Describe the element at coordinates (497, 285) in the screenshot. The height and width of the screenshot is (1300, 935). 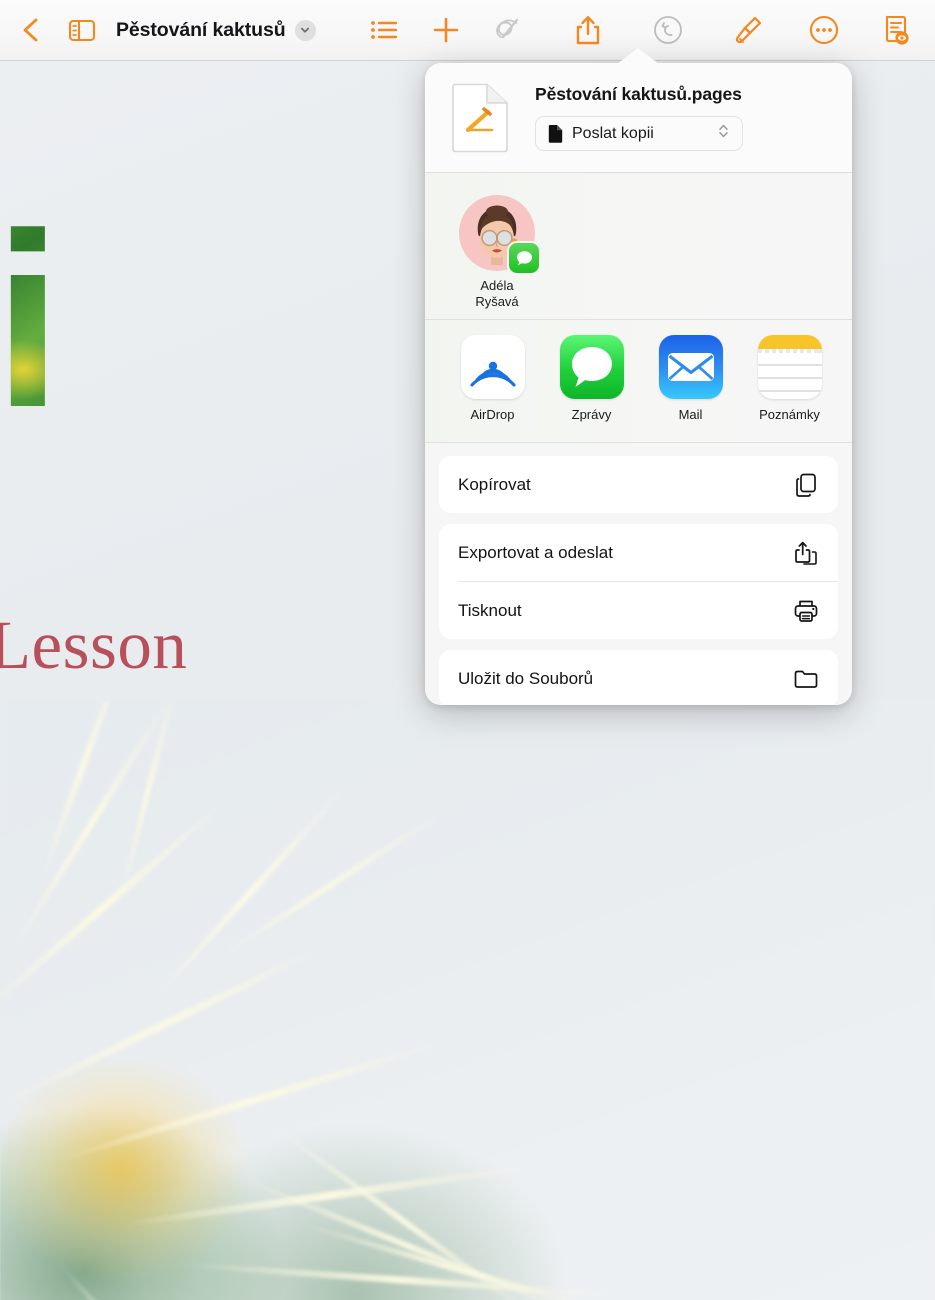
I see `contact-first-name: Adéla` at that location.